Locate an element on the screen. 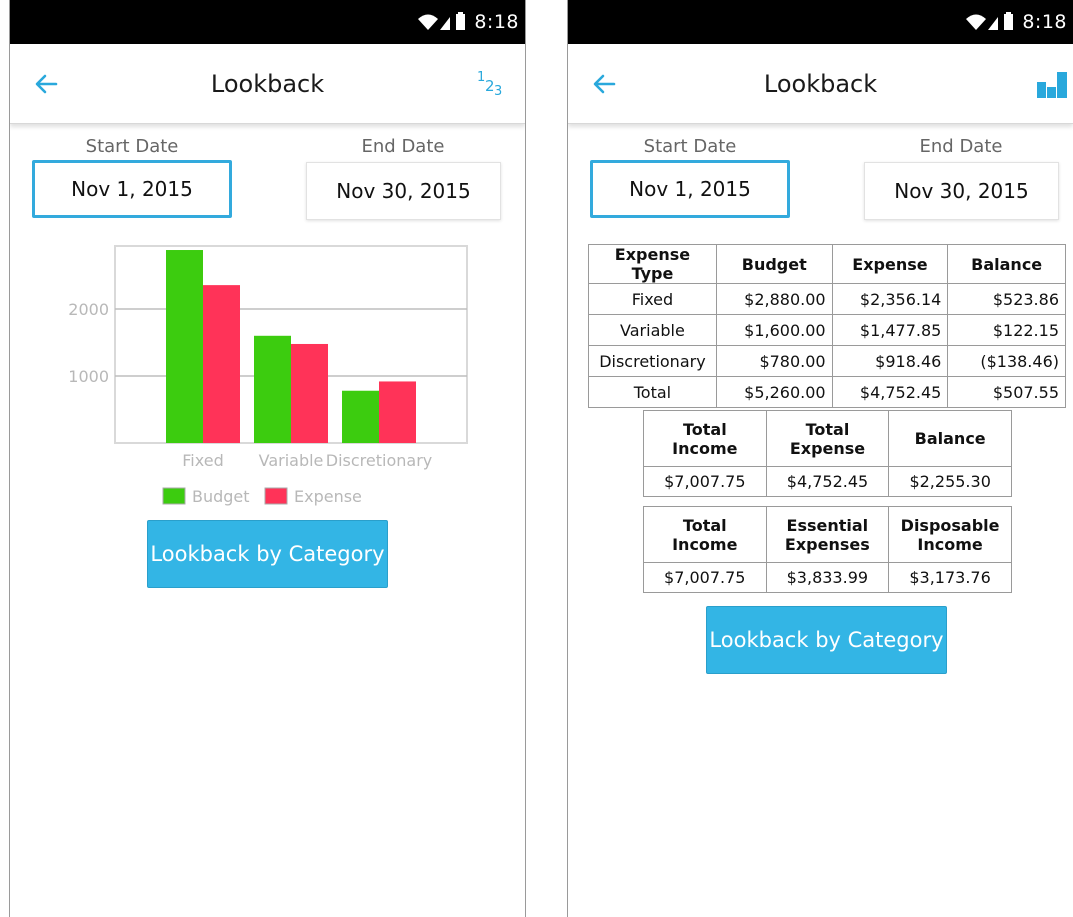  balance-cell: $507.55 is located at coordinates (1006, 392).